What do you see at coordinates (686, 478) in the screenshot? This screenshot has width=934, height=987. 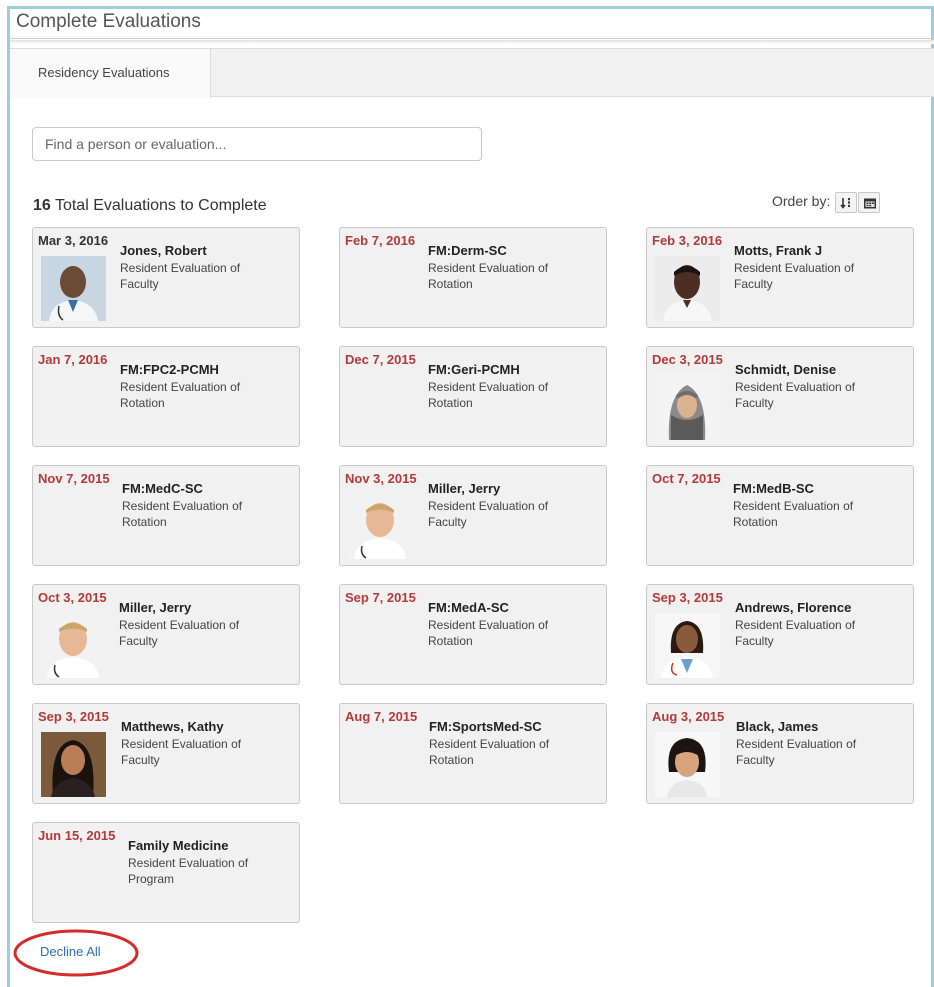 I see `card-date: Oct 7, 2015` at bounding box center [686, 478].